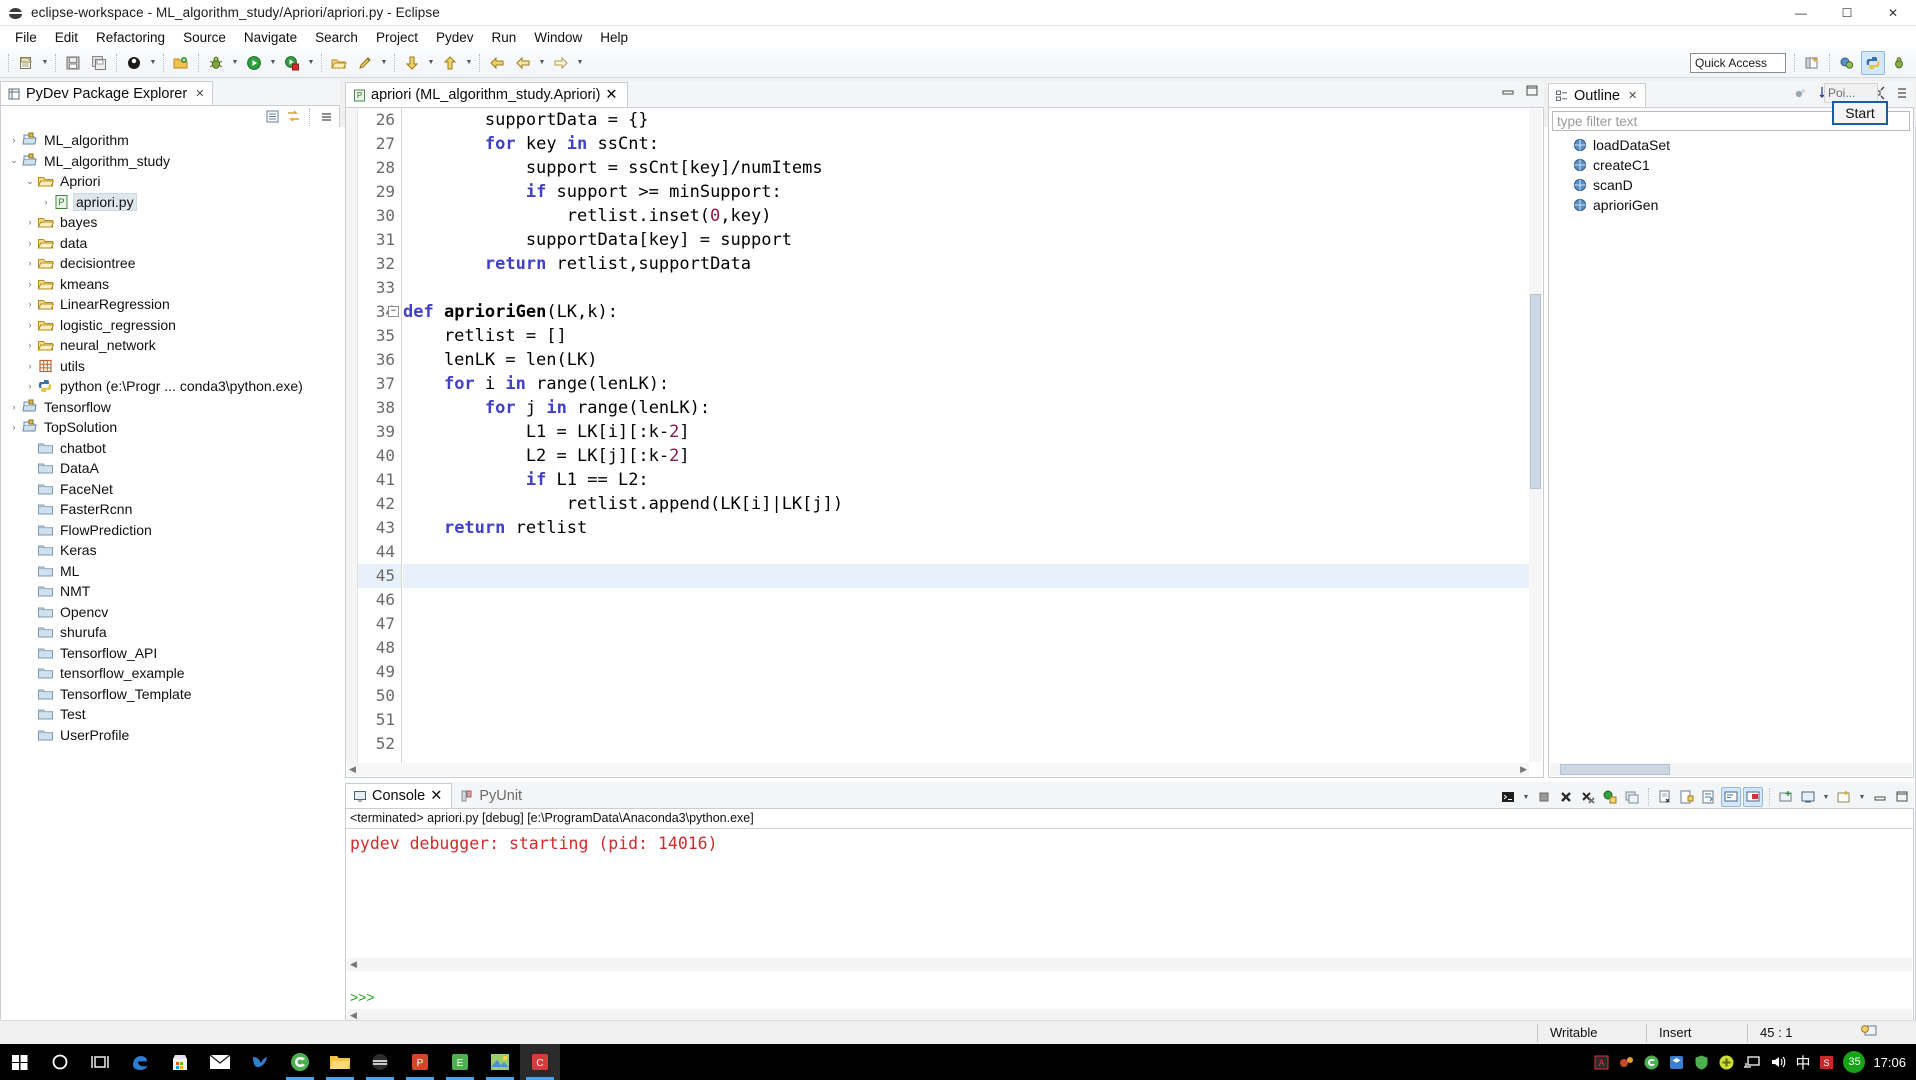 This screenshot has height=1080, width=1916. Describe the element at coordinates (1665, 797) in the screenshot. I see `clear-console-icon` at that location.